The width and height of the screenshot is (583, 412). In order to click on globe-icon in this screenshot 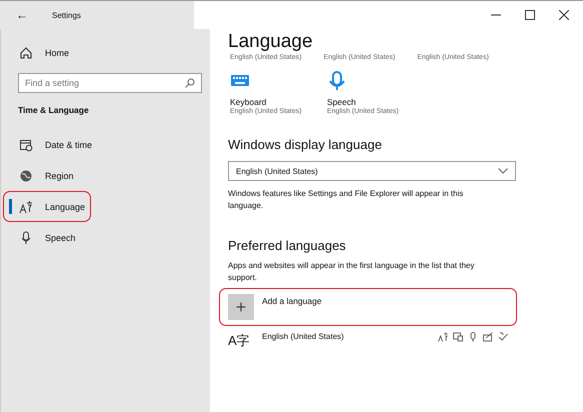, I will do `click(26, 175)`.